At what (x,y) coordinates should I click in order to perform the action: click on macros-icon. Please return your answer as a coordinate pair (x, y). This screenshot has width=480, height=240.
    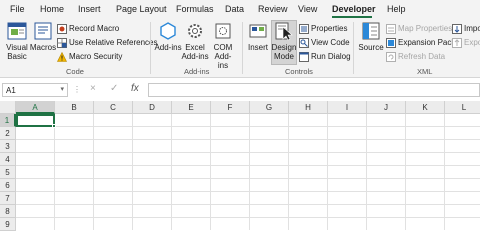
    Looking at the image, I should click on (43, 31).